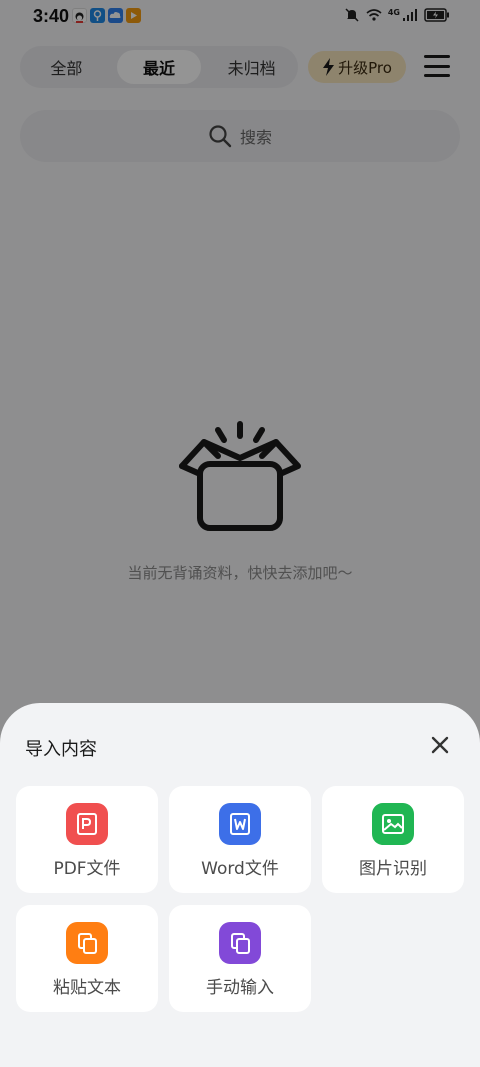 Image resolution: width=480 pixels, height=1067 pixels. What do you see at coordinates (87, 869) in the screenshot?
I see `card-label: PDF文件` at bounding box center [87, 869].